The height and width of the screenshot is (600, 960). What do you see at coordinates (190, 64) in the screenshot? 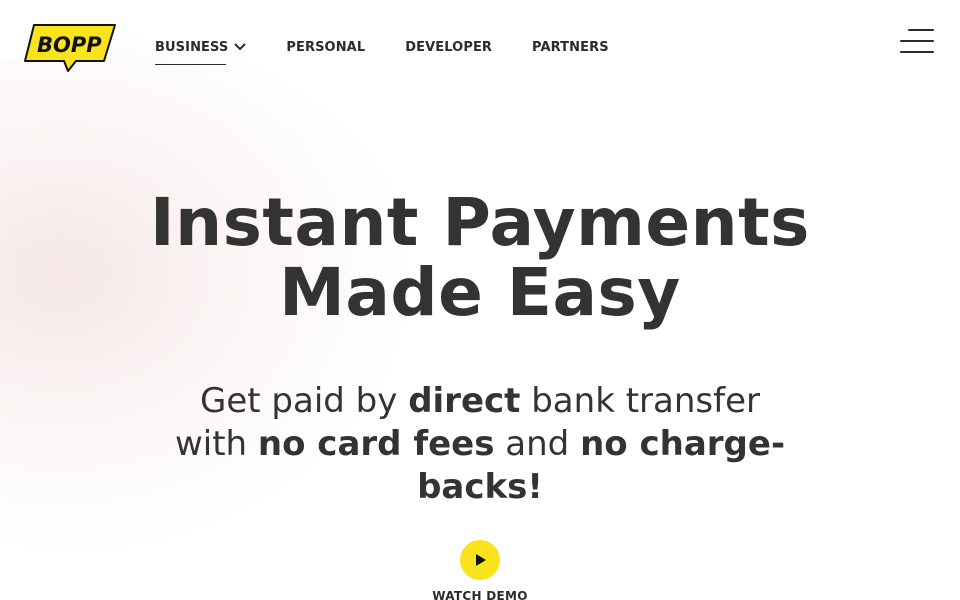
I see `active-nav-underline` at bounding box center [190, 64].